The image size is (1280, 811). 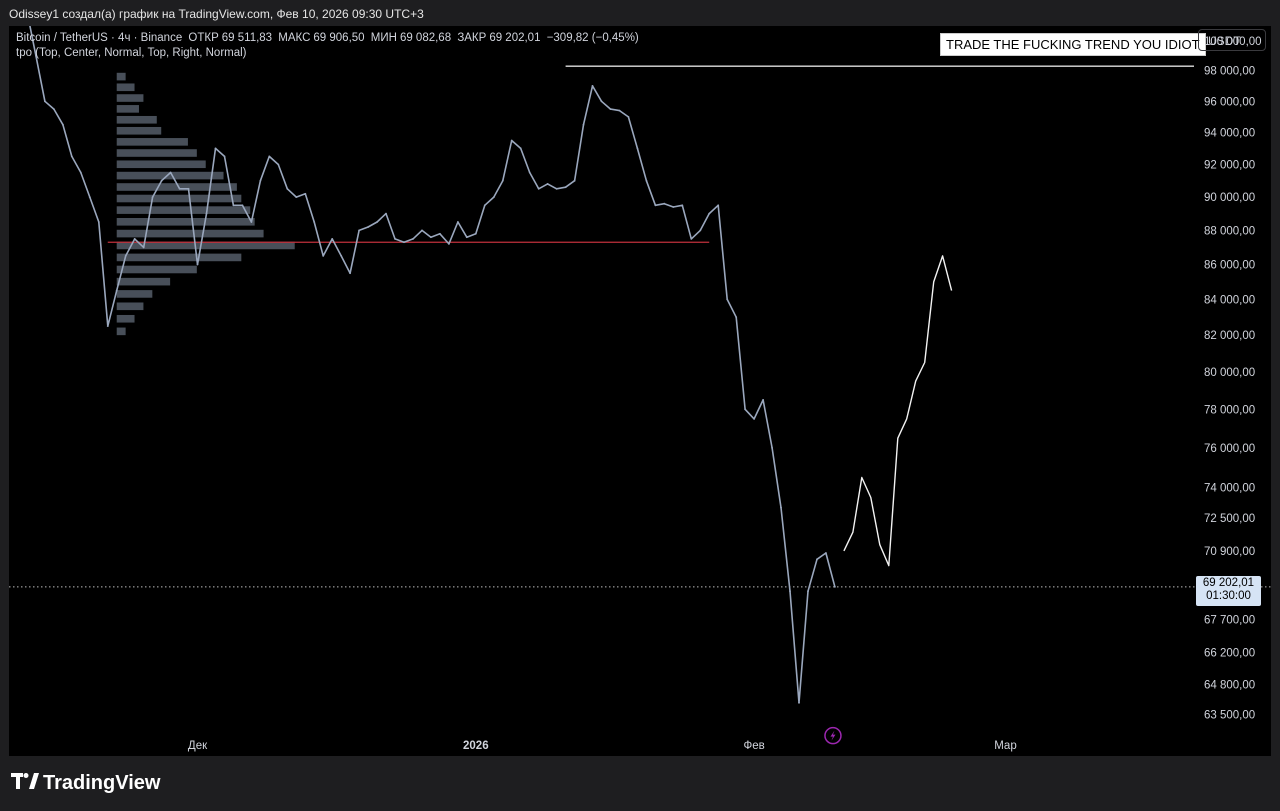 I want to click on y-axis-tick-label: 72 500,00, so click(x=1229, y=519).